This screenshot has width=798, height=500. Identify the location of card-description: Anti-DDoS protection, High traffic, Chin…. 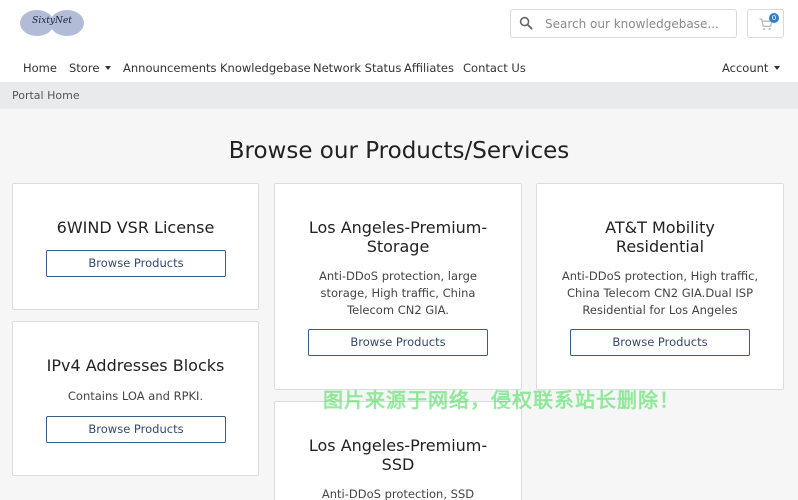
(660, 293).